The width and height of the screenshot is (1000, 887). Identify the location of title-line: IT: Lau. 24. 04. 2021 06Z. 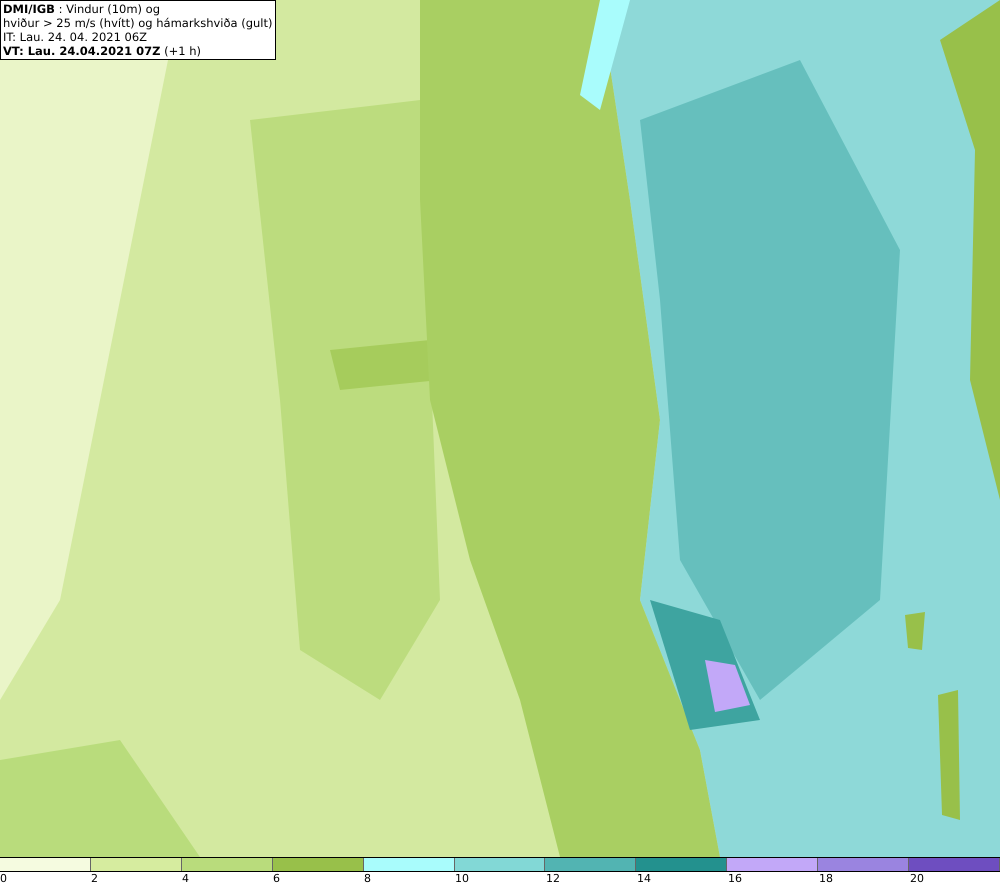
(75, 37).